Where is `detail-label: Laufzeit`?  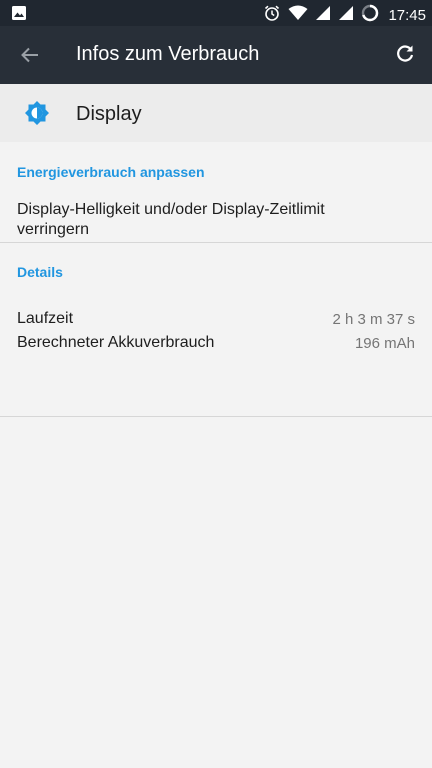 detail-label: Laufzeit is located at coordinates (45, 318).